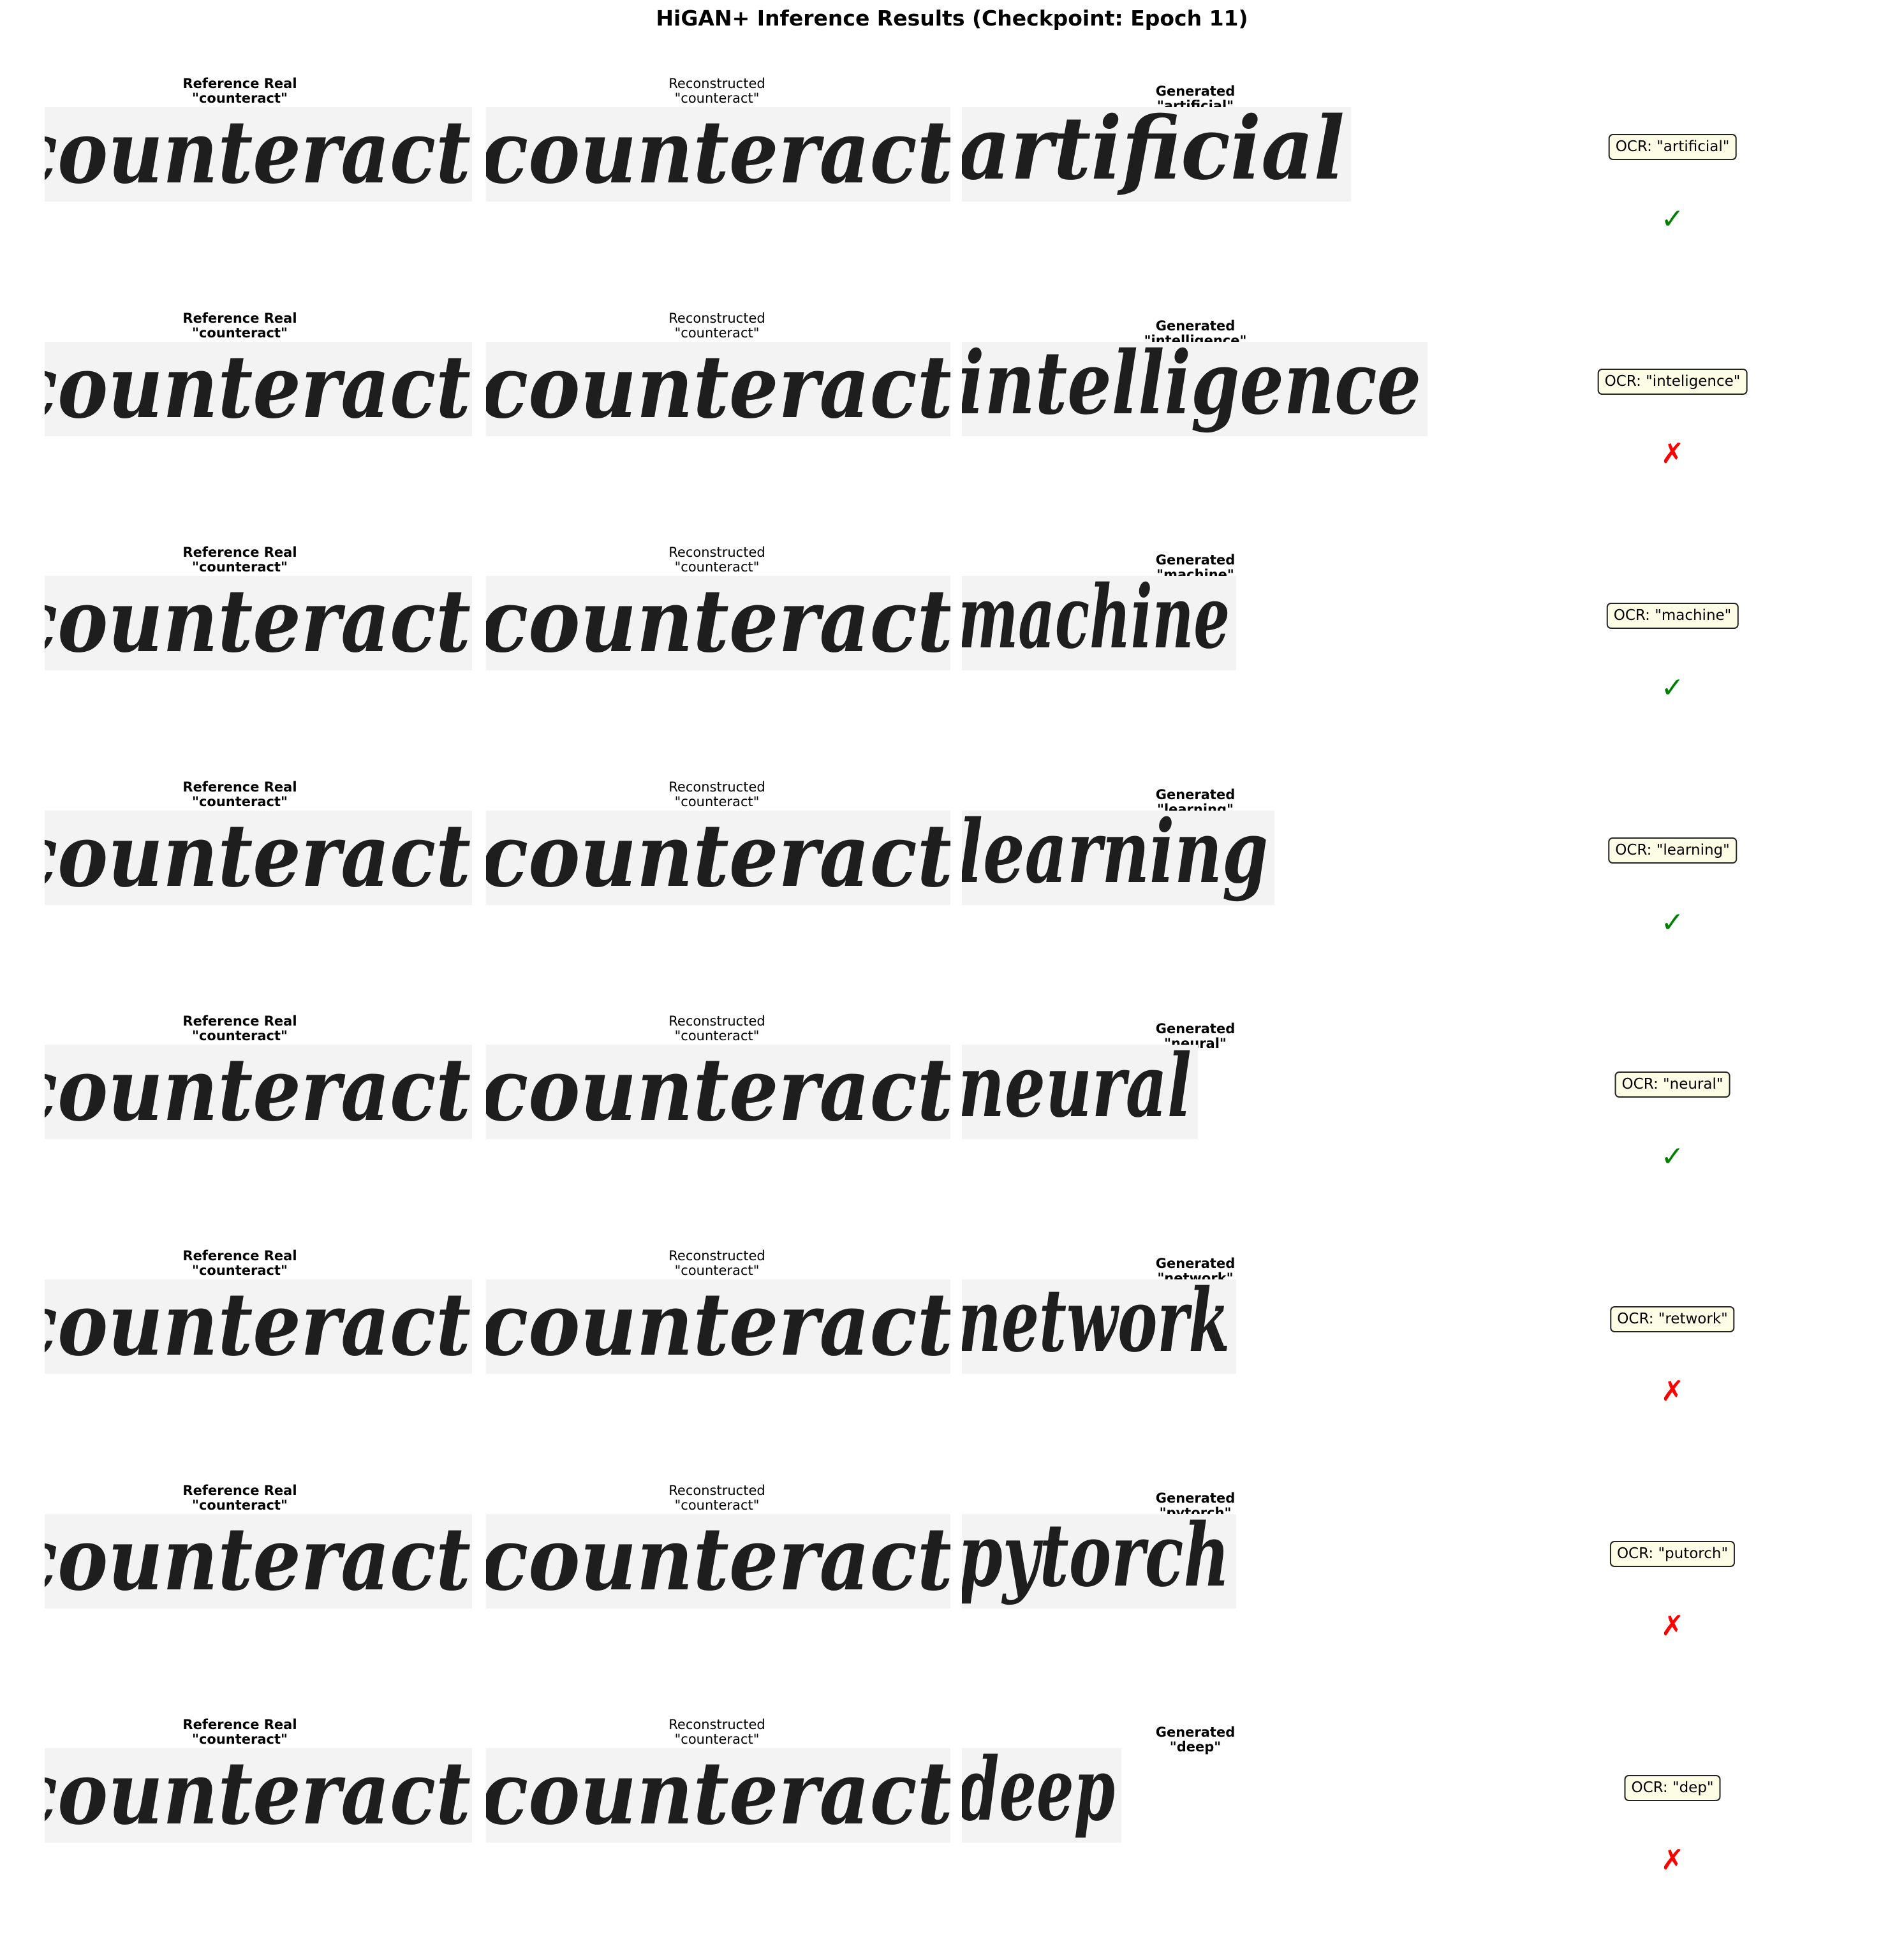 The height and width of the screenshot is (1951, 1904). What do you see at coordinates (1077, 1091) in the screenshot?
I see `generated-handwriting-text: neural` at bounding box center [1077, 1091].